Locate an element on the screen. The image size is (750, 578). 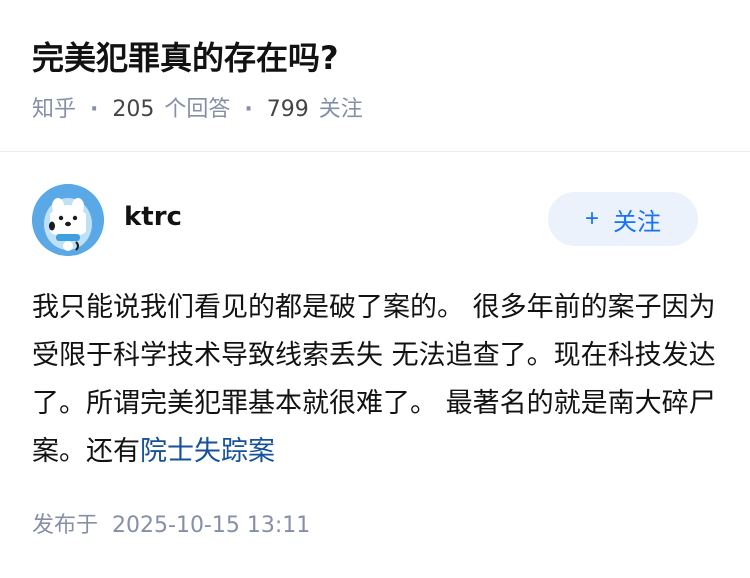
author-name: ktrc is located at coordinates (153, 217).